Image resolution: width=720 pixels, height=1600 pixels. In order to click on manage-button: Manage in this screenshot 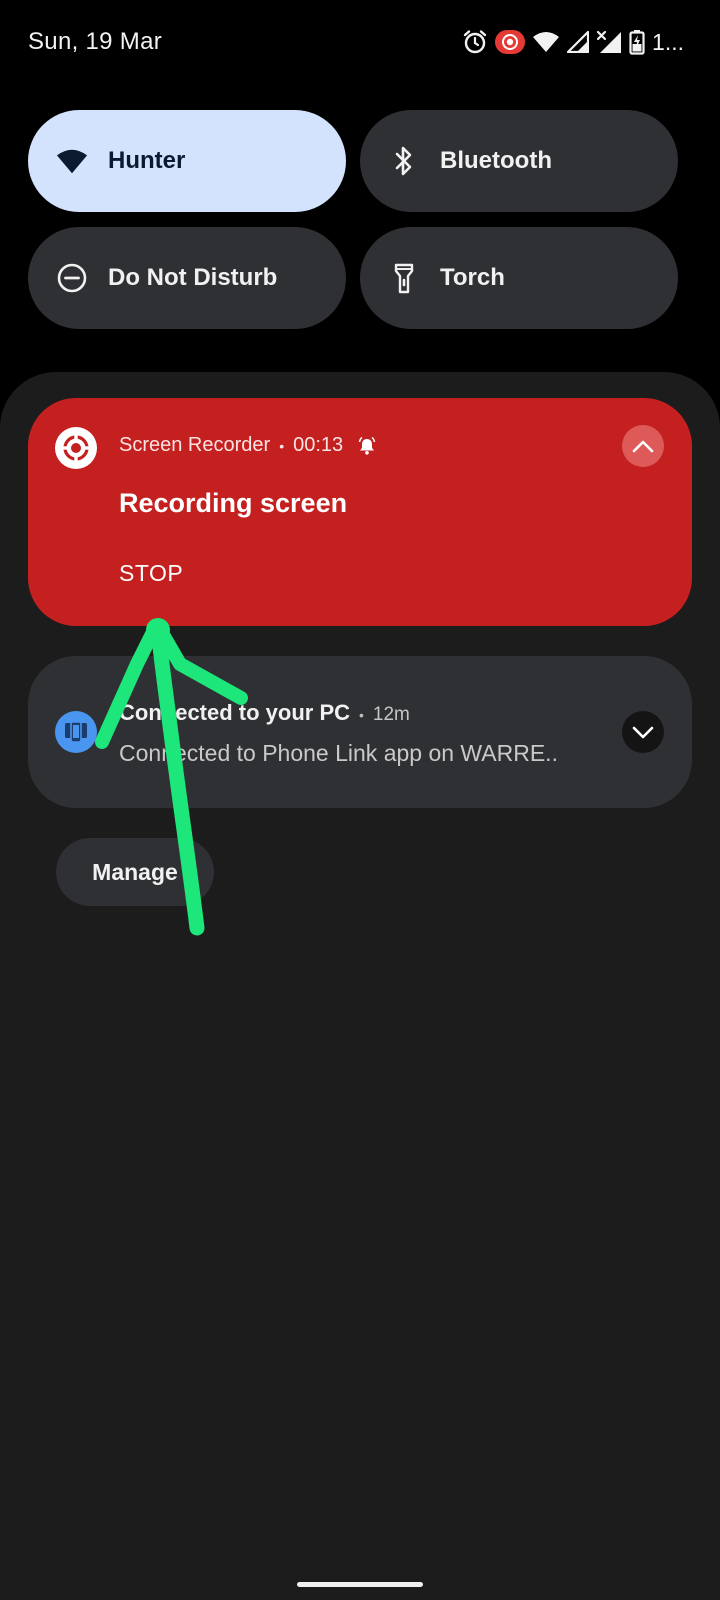, I will do `click(135, 872)`.